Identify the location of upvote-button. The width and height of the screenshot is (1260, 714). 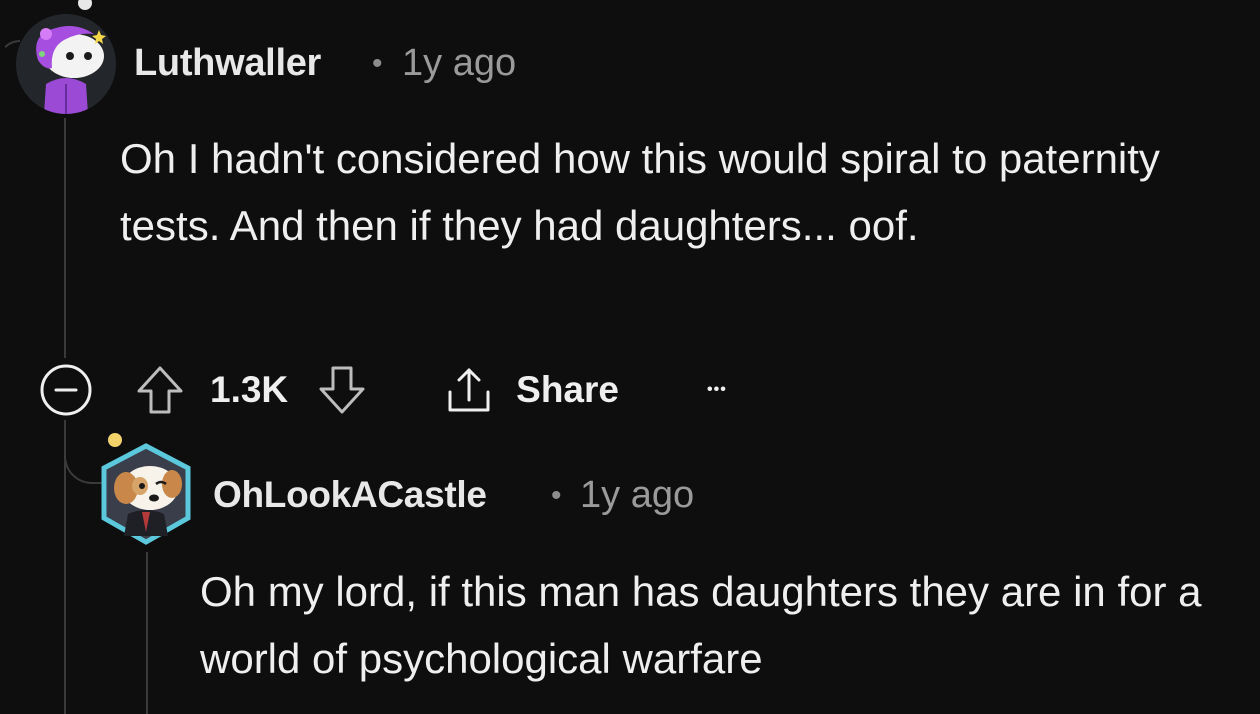
(160, 390).